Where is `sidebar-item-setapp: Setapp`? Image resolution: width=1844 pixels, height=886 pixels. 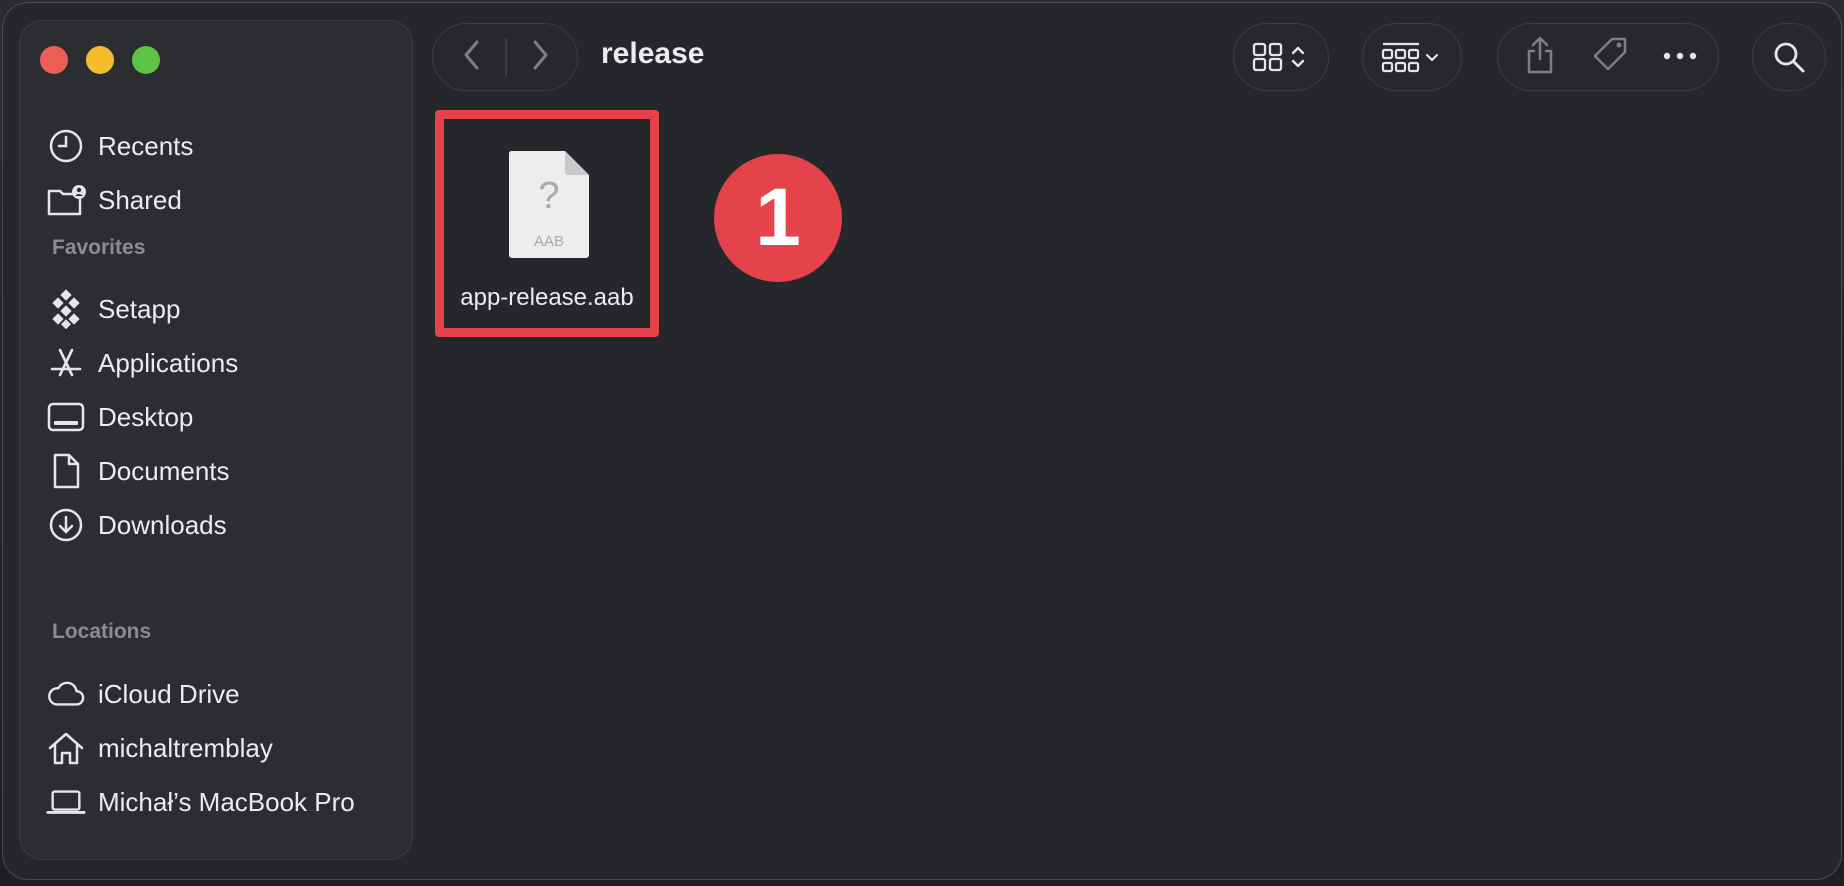 sidebar-item-setapp: Setapp is located at coordinates (216, 309).